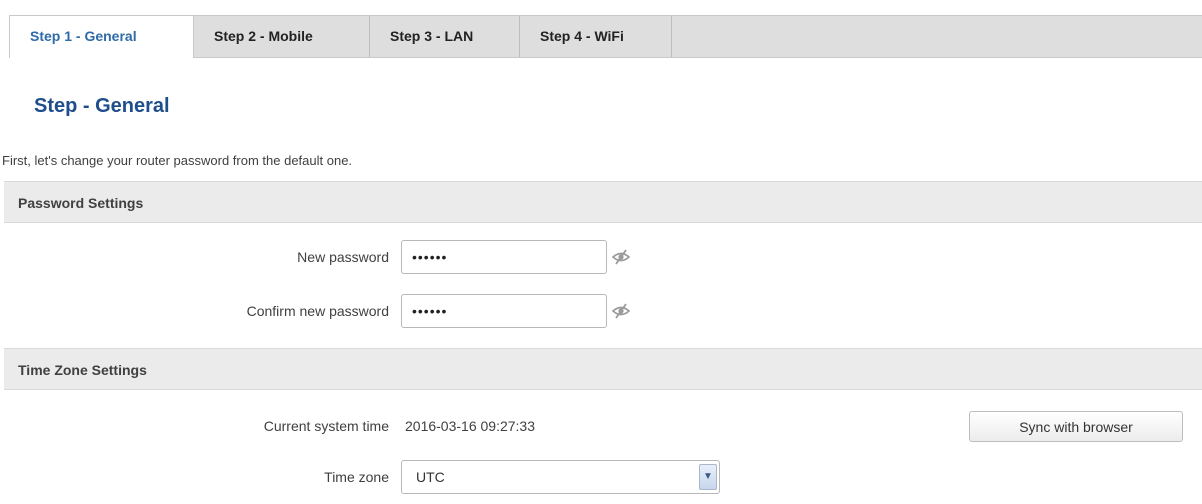 Image resolution: width=1202 pixels, height=504 pixels. What do you see at coordinates (470, 426) in the screenshot?
I see `current-time-value: 2016-03-16 09:27:33` at bounding box center [470, 426].